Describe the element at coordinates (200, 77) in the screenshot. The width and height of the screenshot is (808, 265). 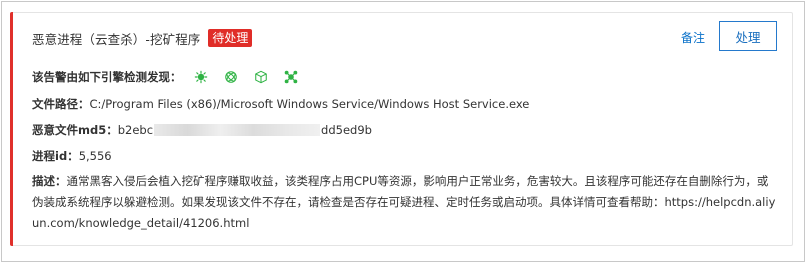
I see `virus-engine-icon` at that location.